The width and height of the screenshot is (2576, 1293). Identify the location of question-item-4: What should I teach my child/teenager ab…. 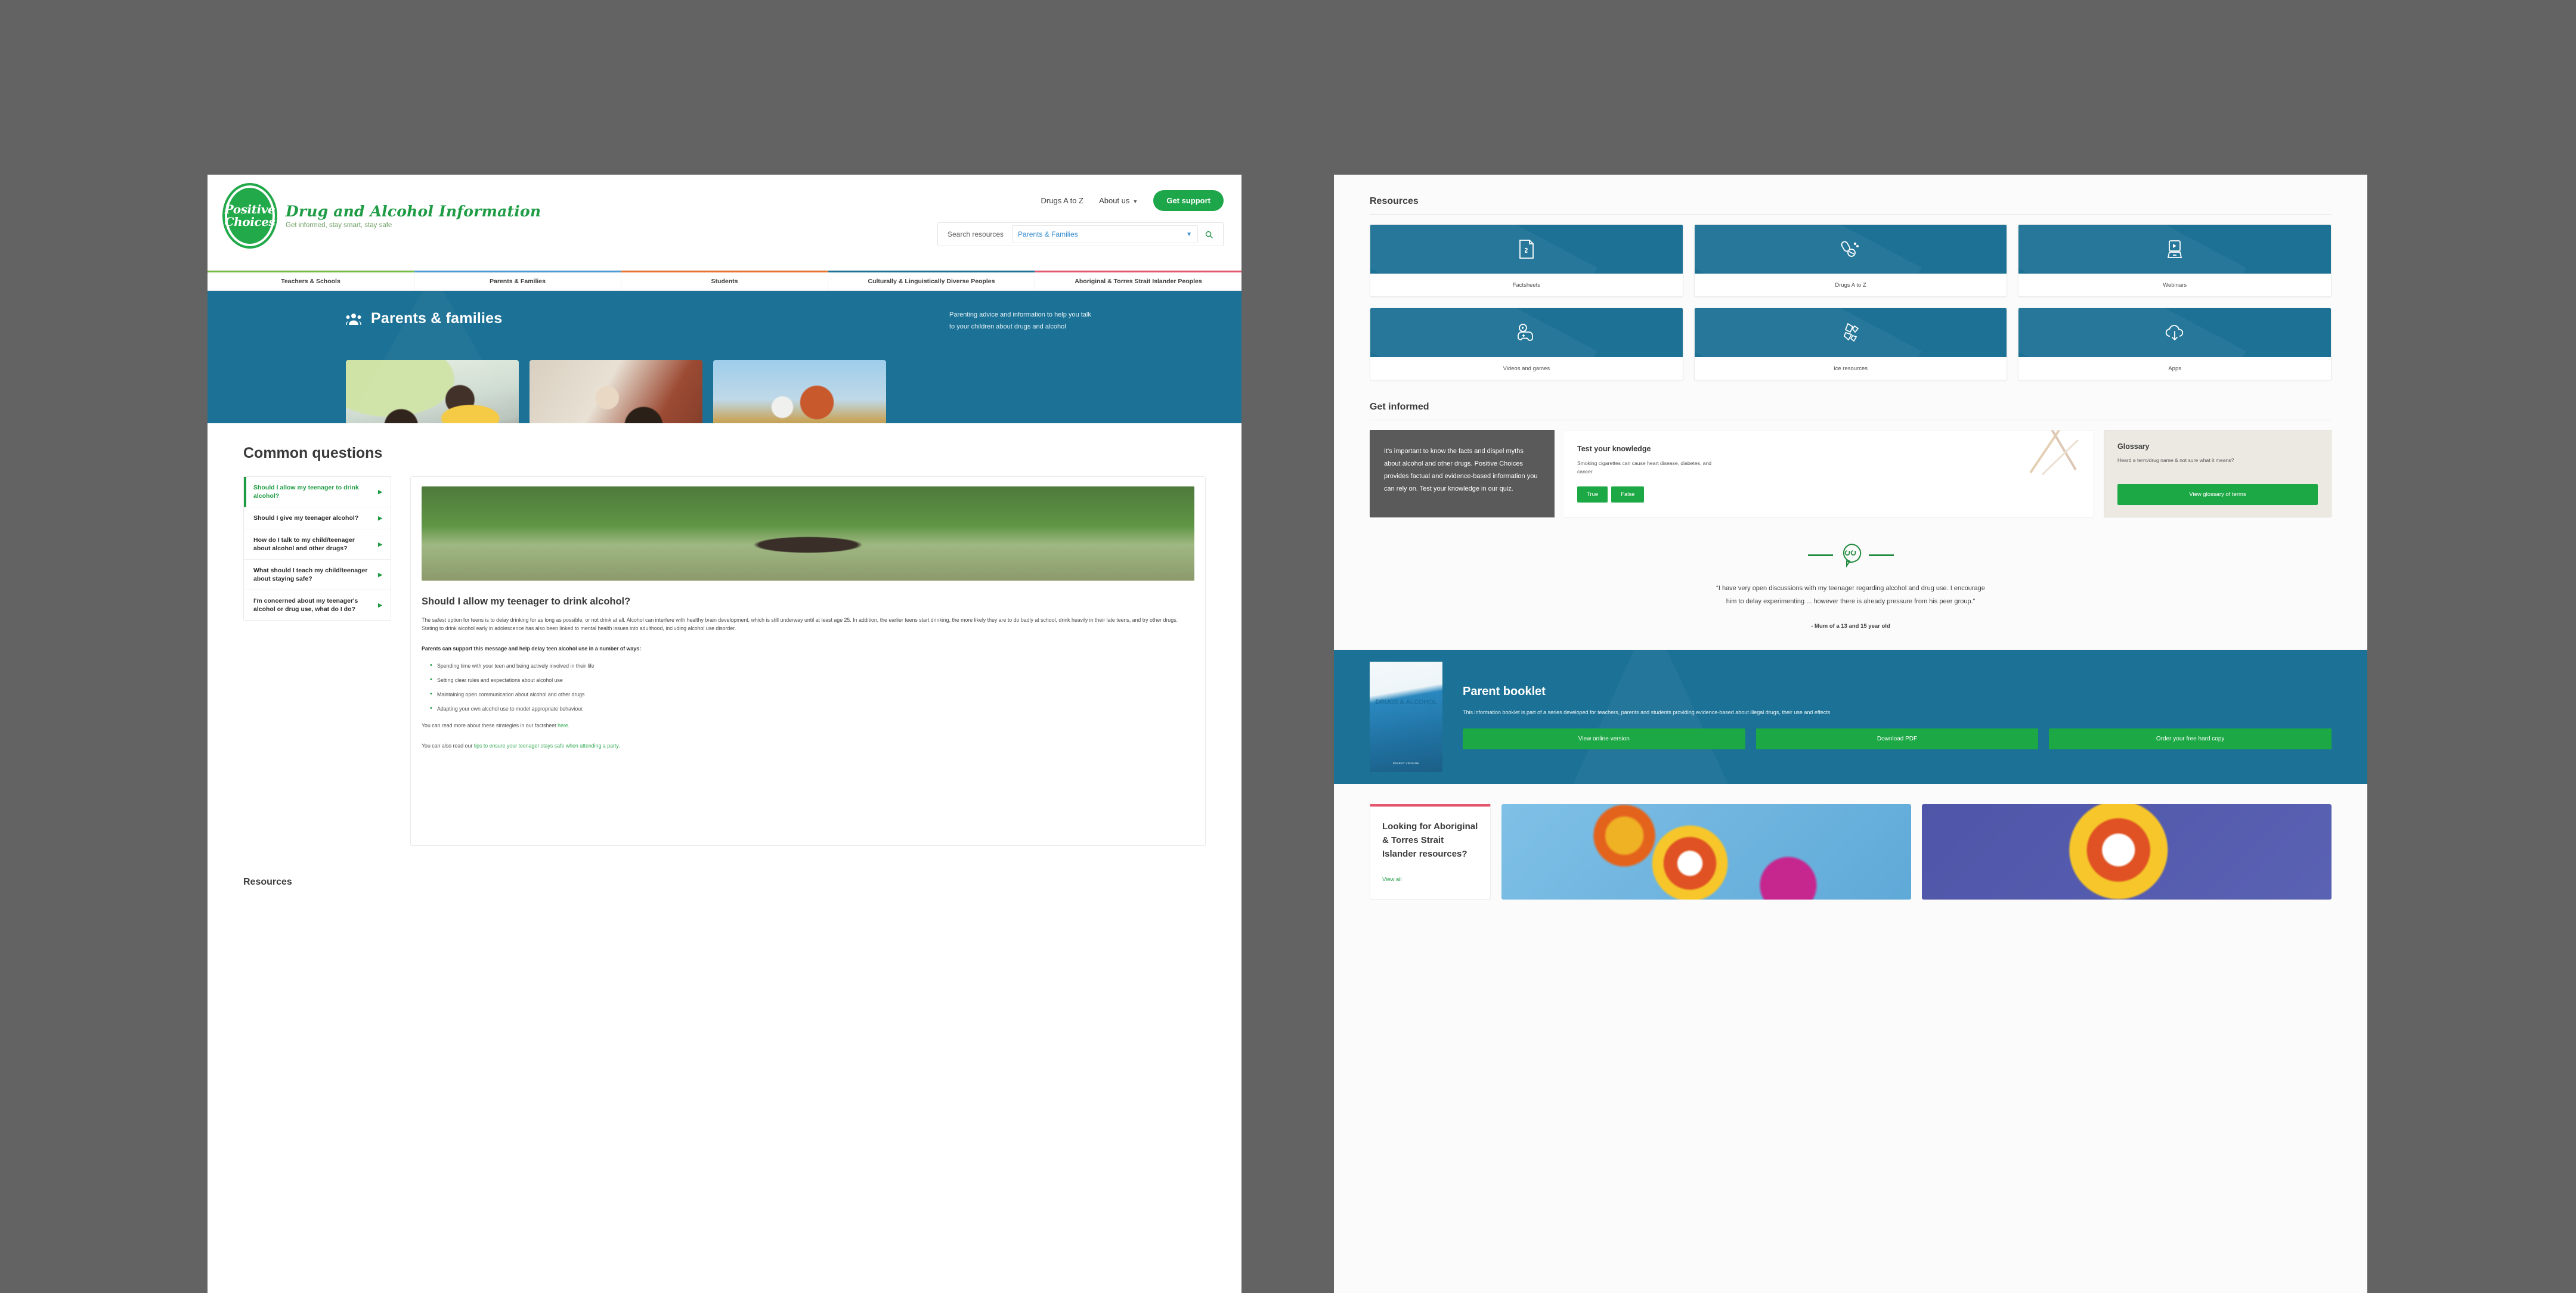
(317, 575).